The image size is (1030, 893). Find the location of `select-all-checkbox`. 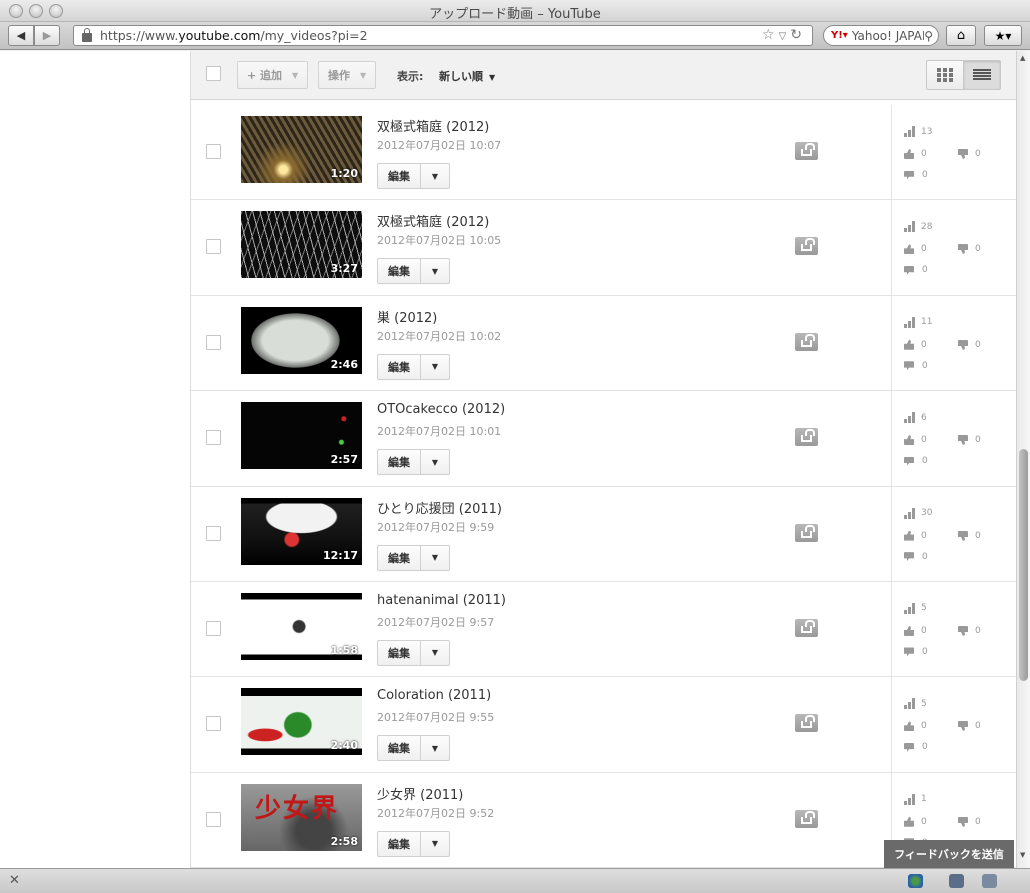

select-all-checkbox is located at coordinates (213, 73).